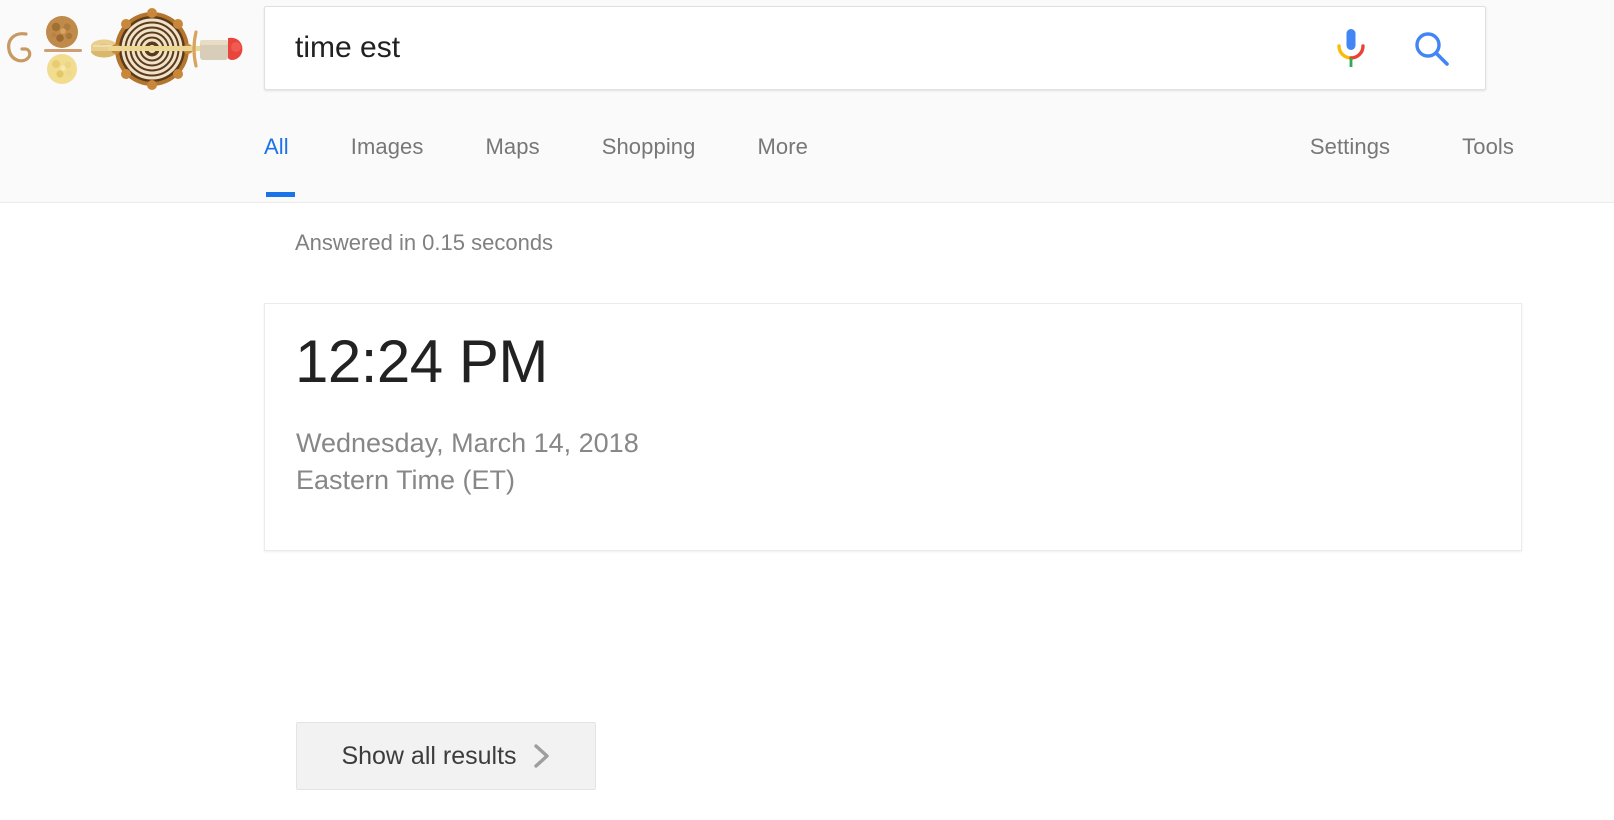 The width and height of the screenshot is (1614, 820). I want to click on microphone-icon, so click(1351, 49).